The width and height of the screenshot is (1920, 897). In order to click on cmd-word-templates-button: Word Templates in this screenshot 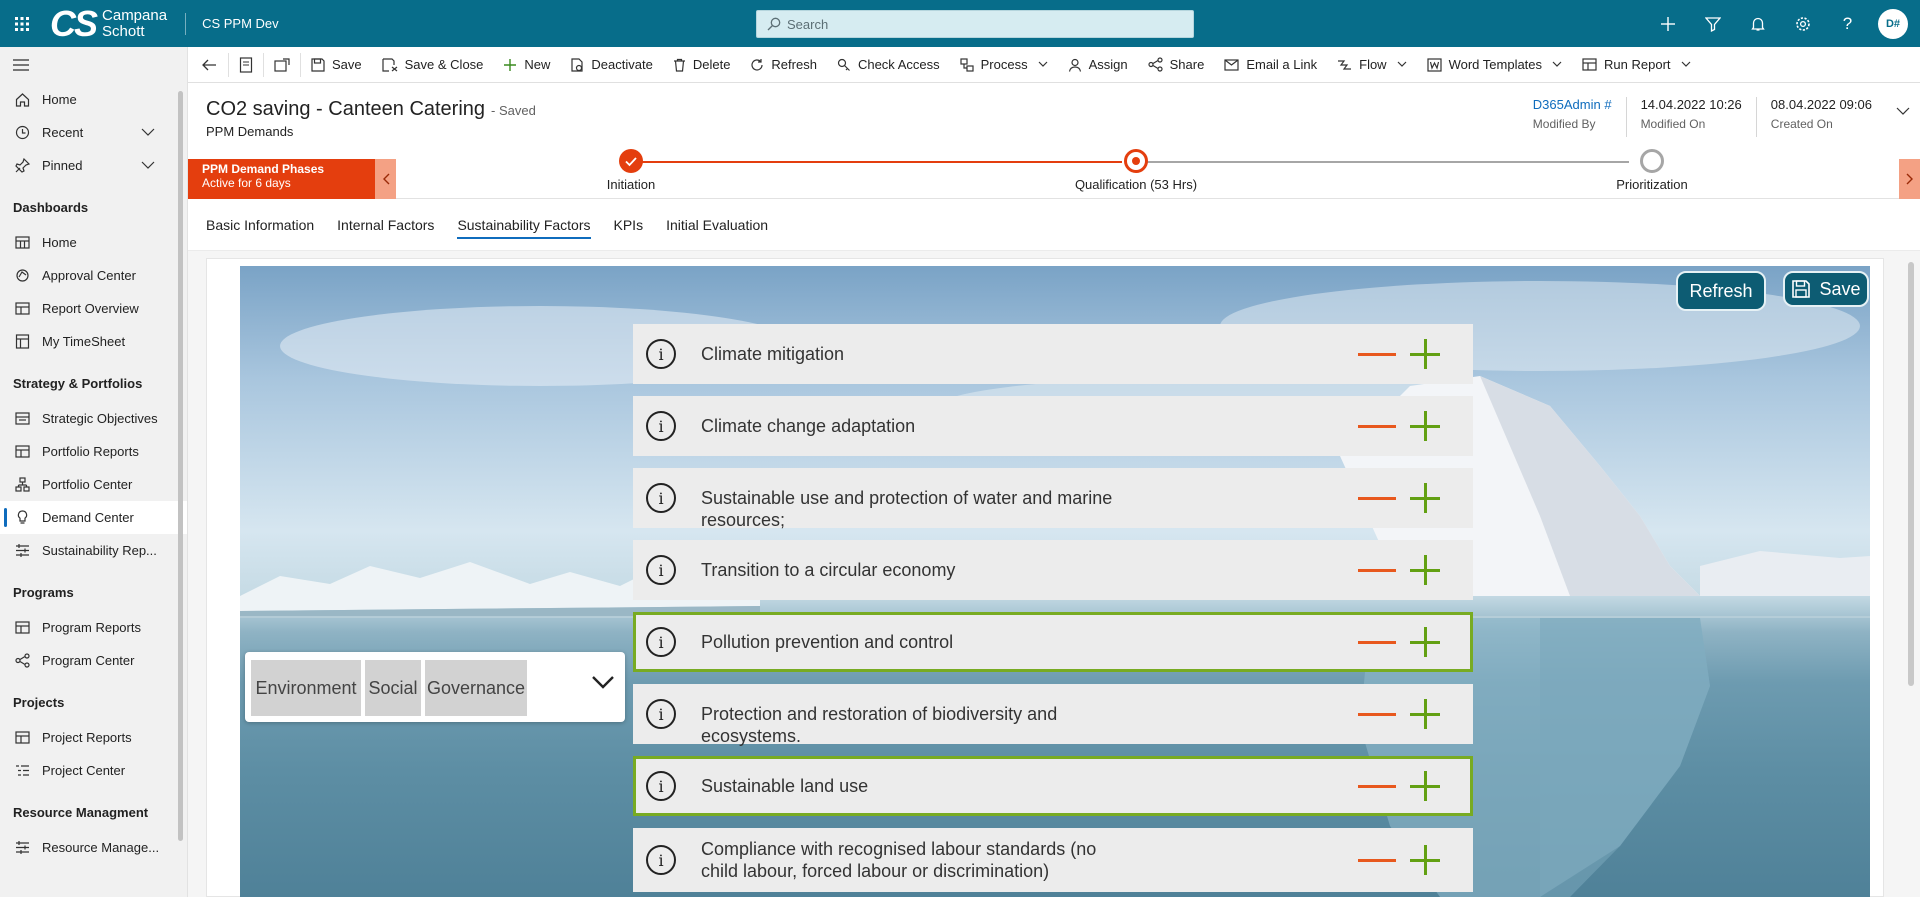, I will do `click(1494, 65)`.